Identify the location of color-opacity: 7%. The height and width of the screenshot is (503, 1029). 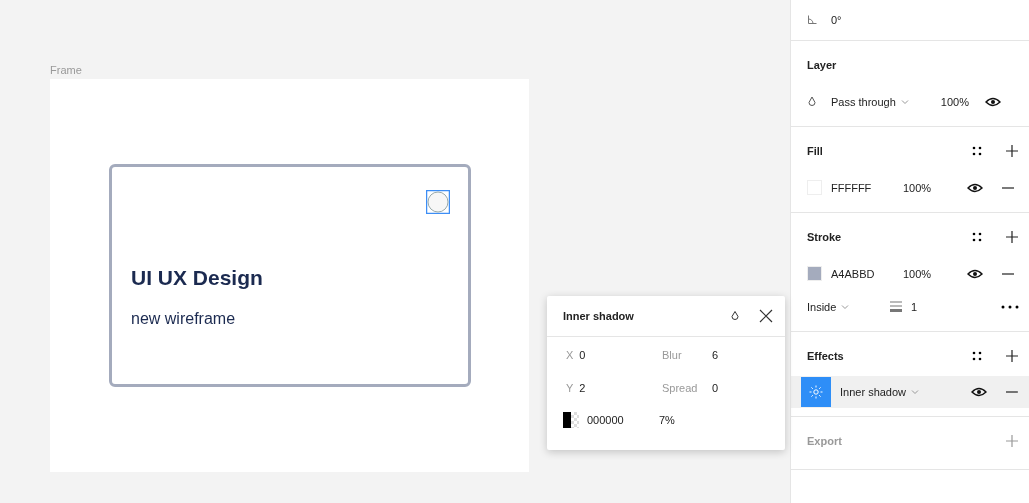
(667, 420).